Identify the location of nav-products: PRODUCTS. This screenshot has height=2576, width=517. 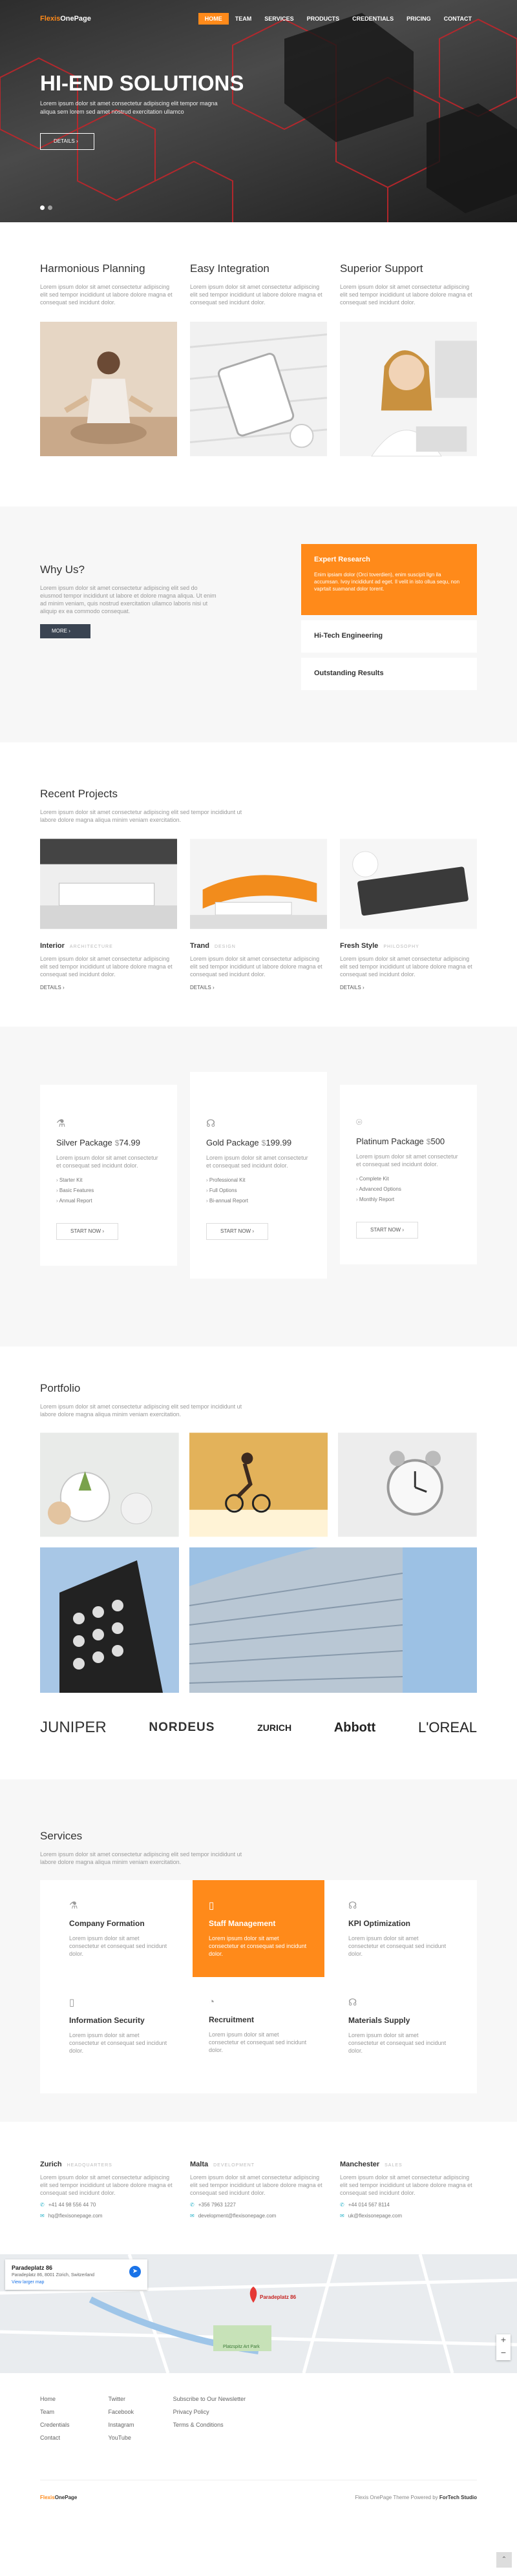
(323, 19).